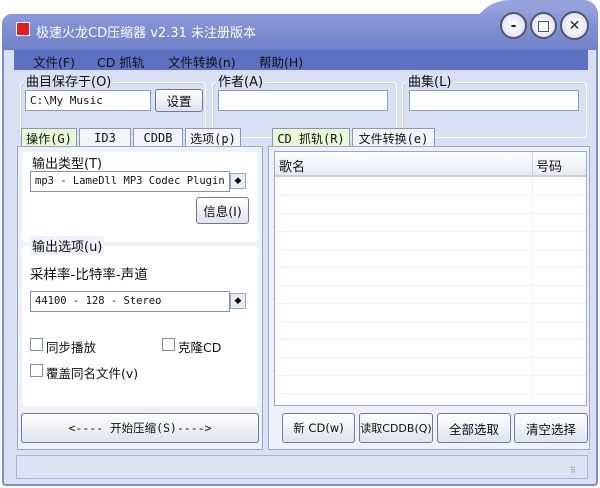 The height and width of the screenshot is (488, 600). What do you see at coordinates (54, 61) in the screenshot?
I see `menu-file: 文件(F)` at bounding box center [54, 61].